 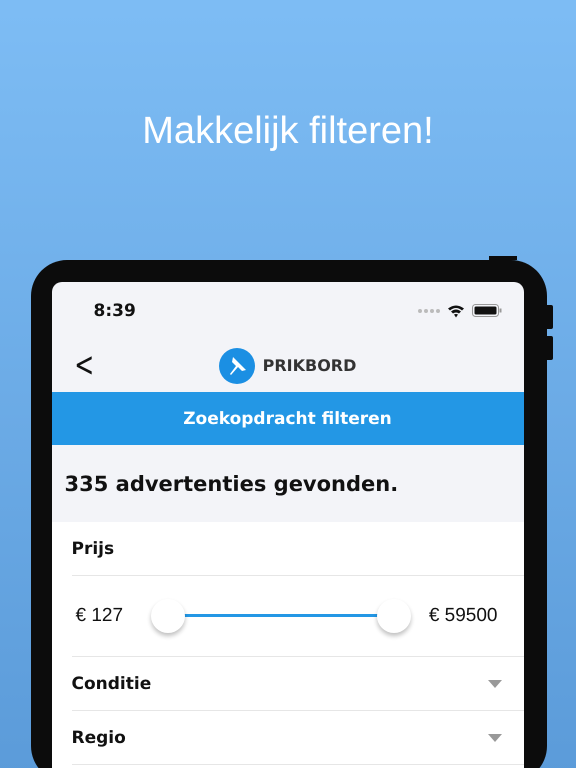 What do you see at coordinates (236, 366) in the screenshot?
I see `pushpin-logo-icon` at bounding box center [236, 366].